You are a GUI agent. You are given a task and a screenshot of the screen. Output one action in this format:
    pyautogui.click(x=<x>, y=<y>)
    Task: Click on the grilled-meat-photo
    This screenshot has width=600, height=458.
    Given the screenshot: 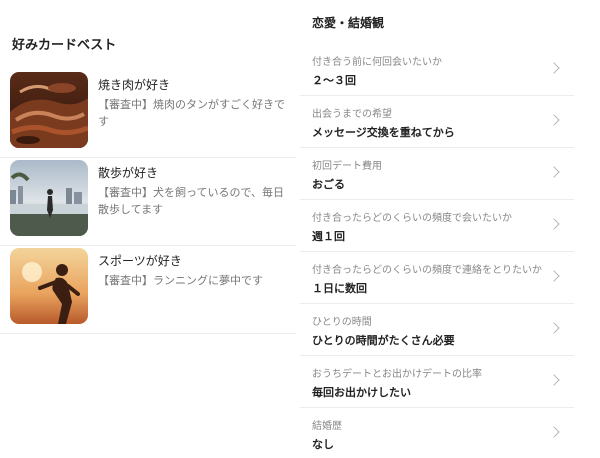 What is the action you would take?
    pyautogui.click(x=49, y=110)
    